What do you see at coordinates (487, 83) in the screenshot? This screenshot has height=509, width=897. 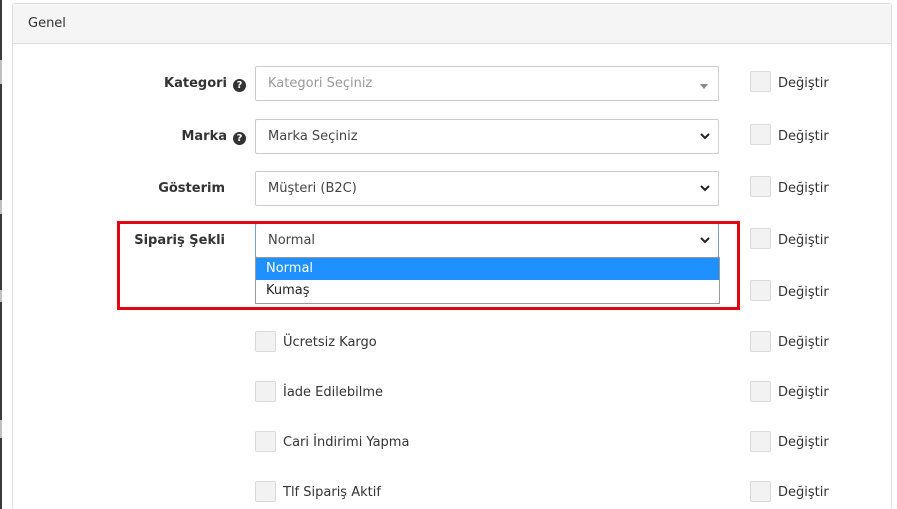 I see `kategori-select: Kategori Seçiniz` at bounding box center [487, 83].